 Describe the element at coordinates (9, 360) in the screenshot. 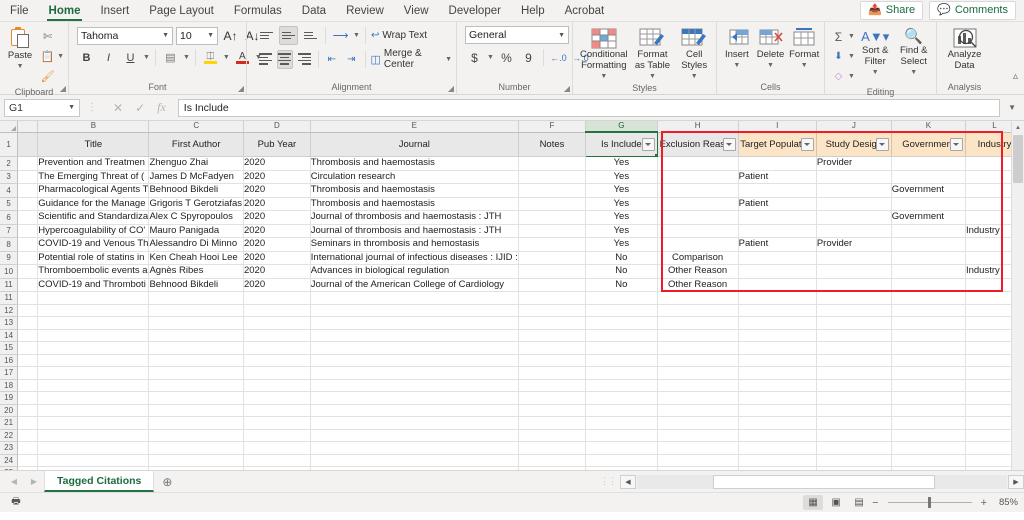

I see `row-header-16: 16` at that location.